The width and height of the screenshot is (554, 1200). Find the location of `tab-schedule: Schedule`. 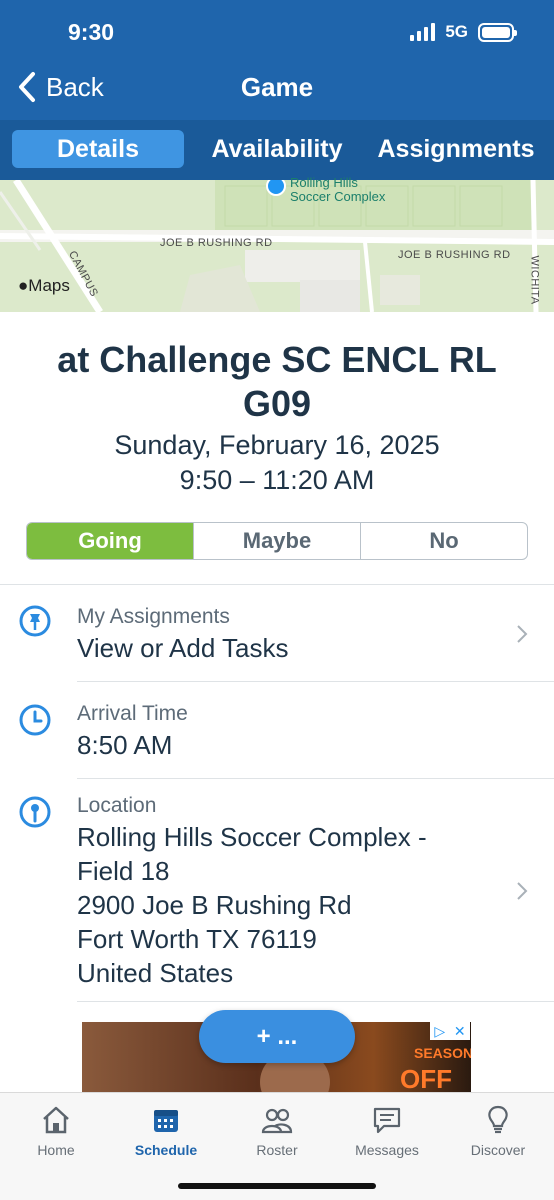

tab-schedule: Schedule is located at coordinates (166, 1131).